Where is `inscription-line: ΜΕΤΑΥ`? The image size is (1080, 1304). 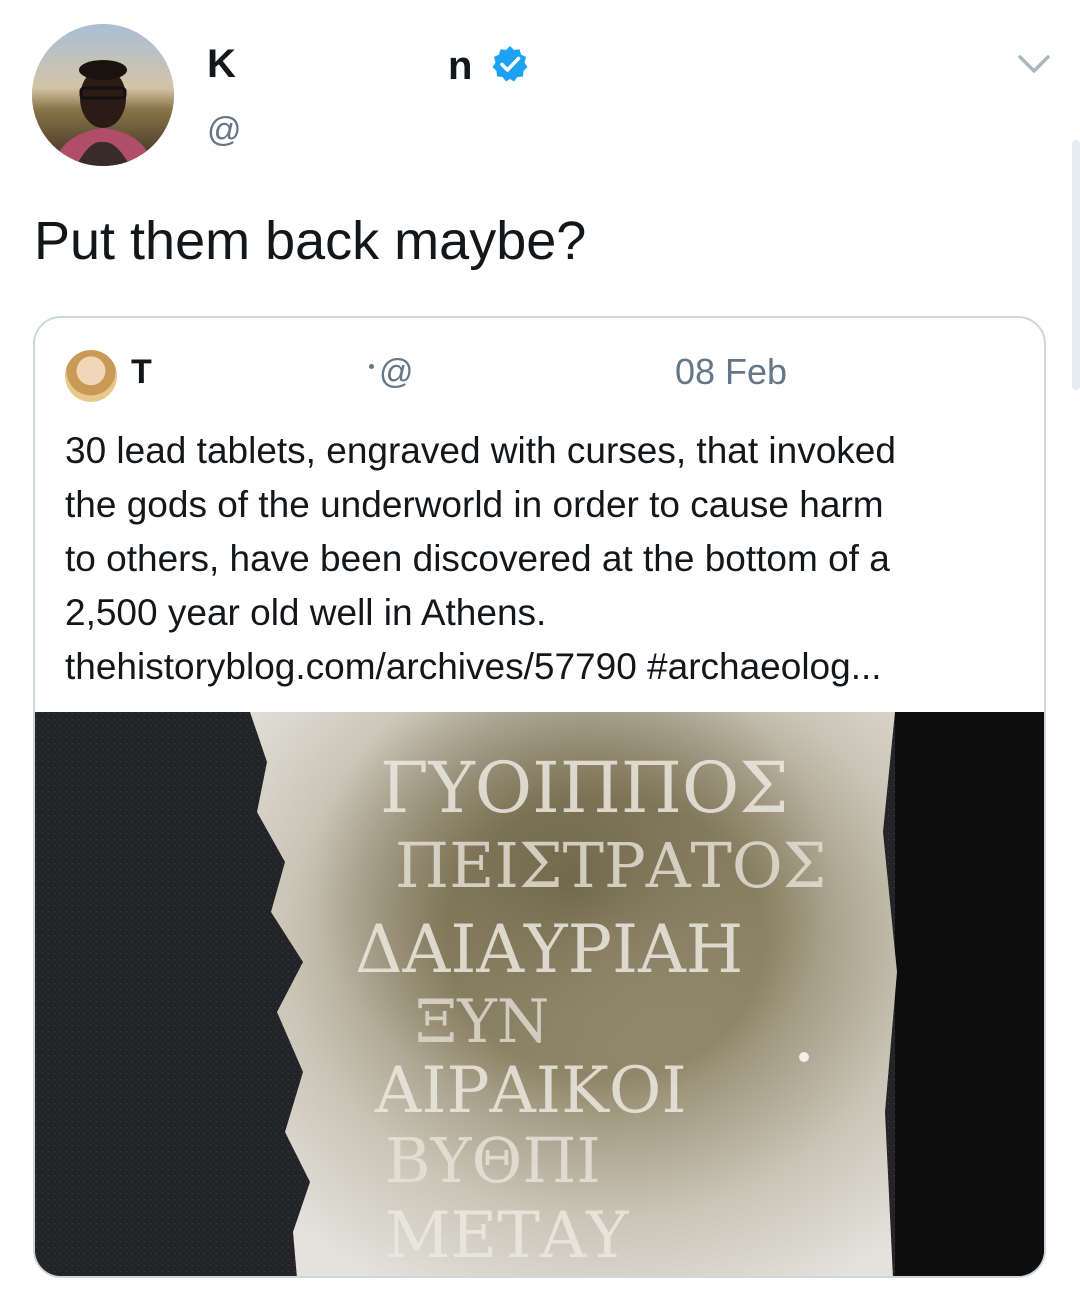 inscription-line: ΜΕΤΑΥ is located at coordinates (507, 1236).